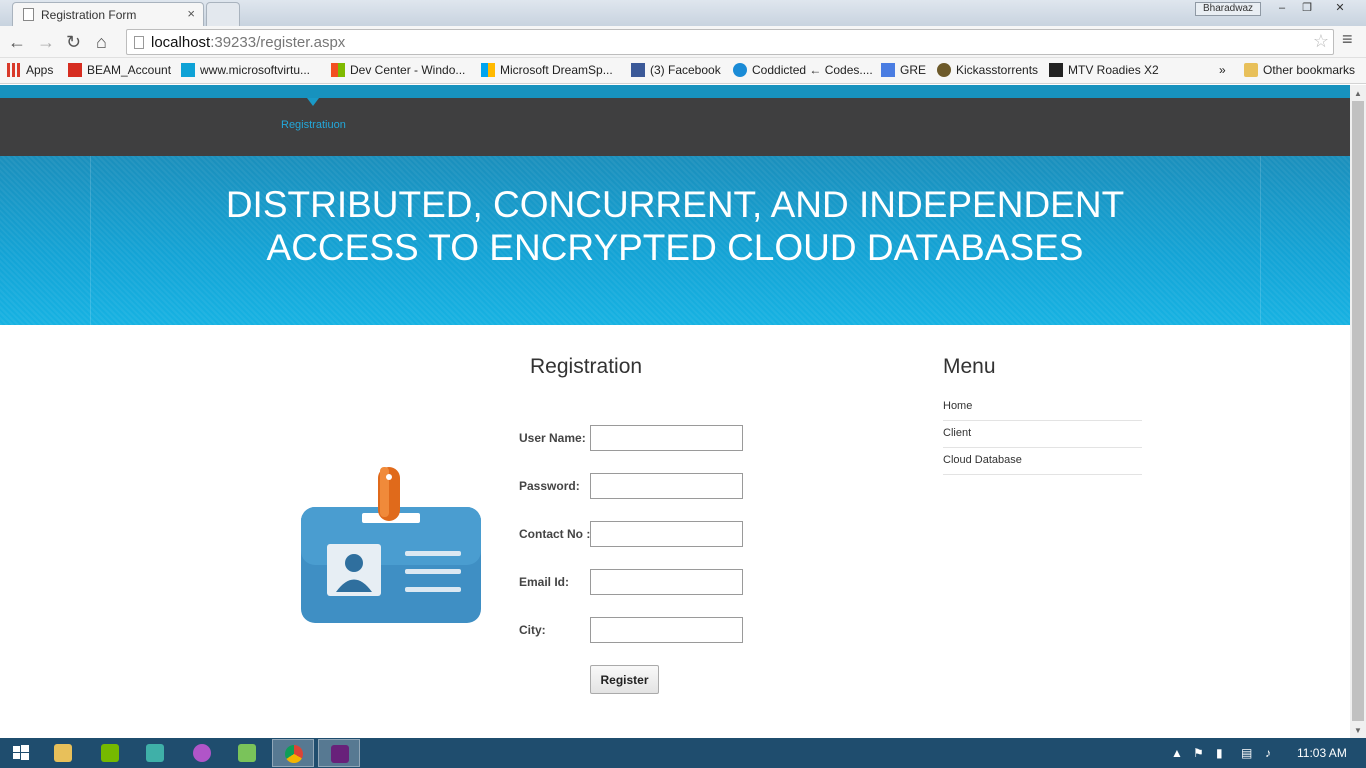  I want to click on taskbar-visual-studio, so click(339, 753).